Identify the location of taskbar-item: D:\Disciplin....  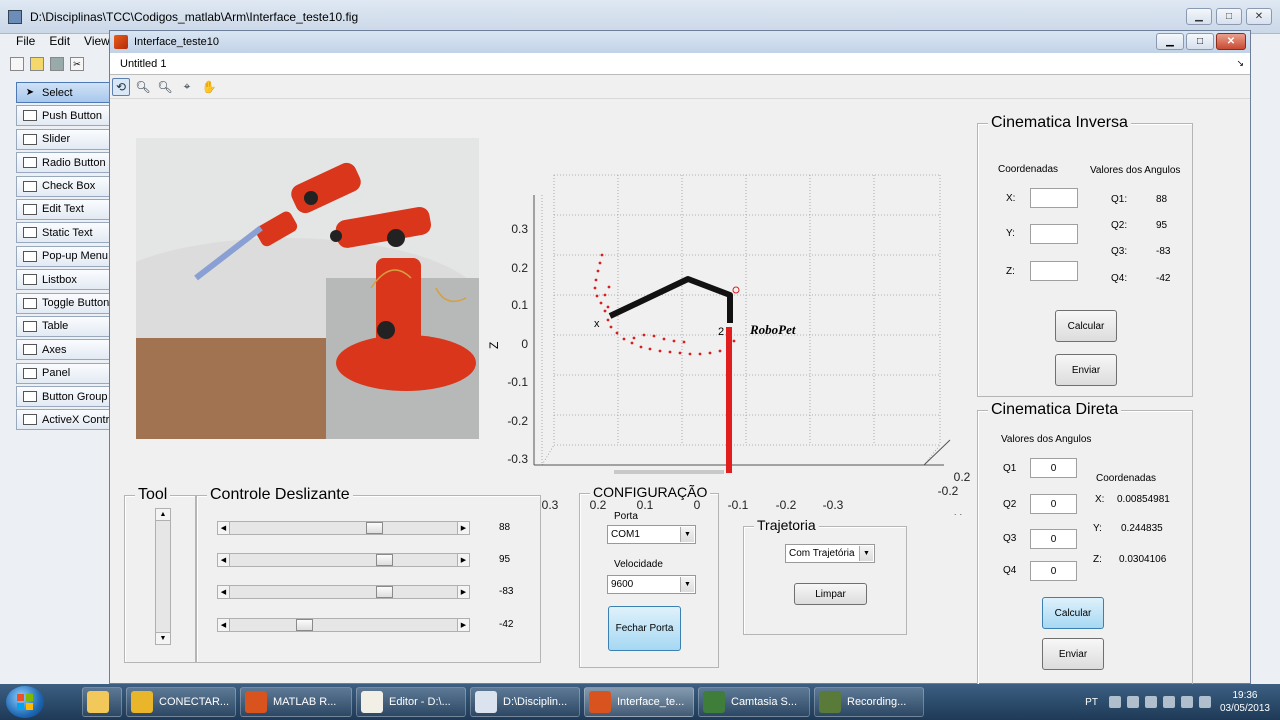
(525, 702).